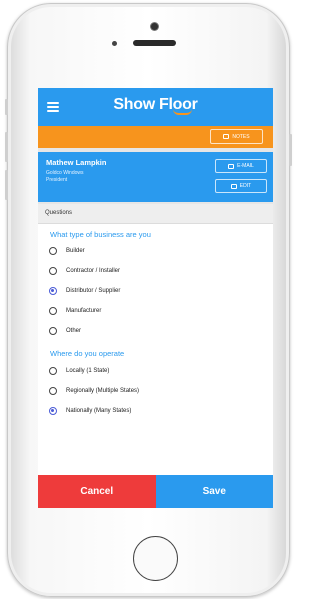  I want to click on app-title: Show Floo r, so click(155, 105).